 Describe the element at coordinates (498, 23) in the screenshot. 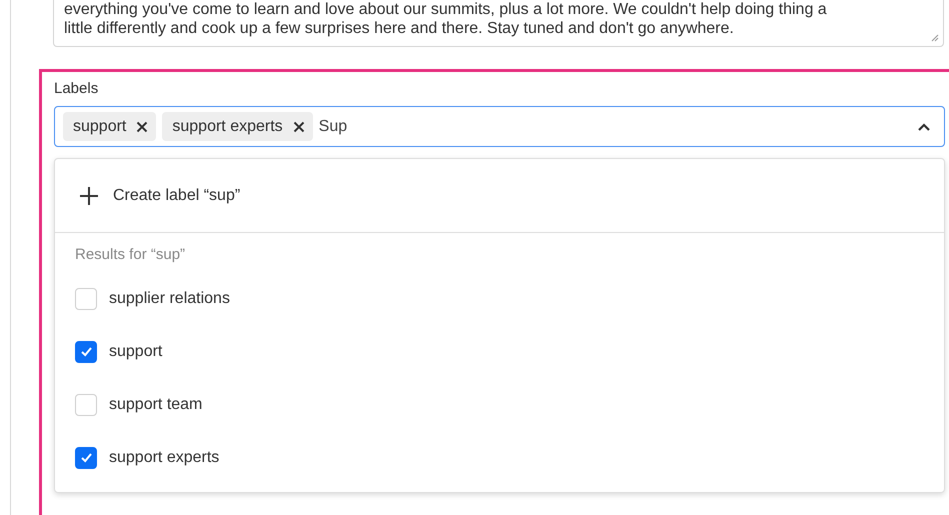

I see `description-field: everything you've come to learn and love about our summits, plus a lot more. We couldn't help doing thing a little differently and cook up a few surprises here and there. Stay tuned and don't go anywhere.` at that location.